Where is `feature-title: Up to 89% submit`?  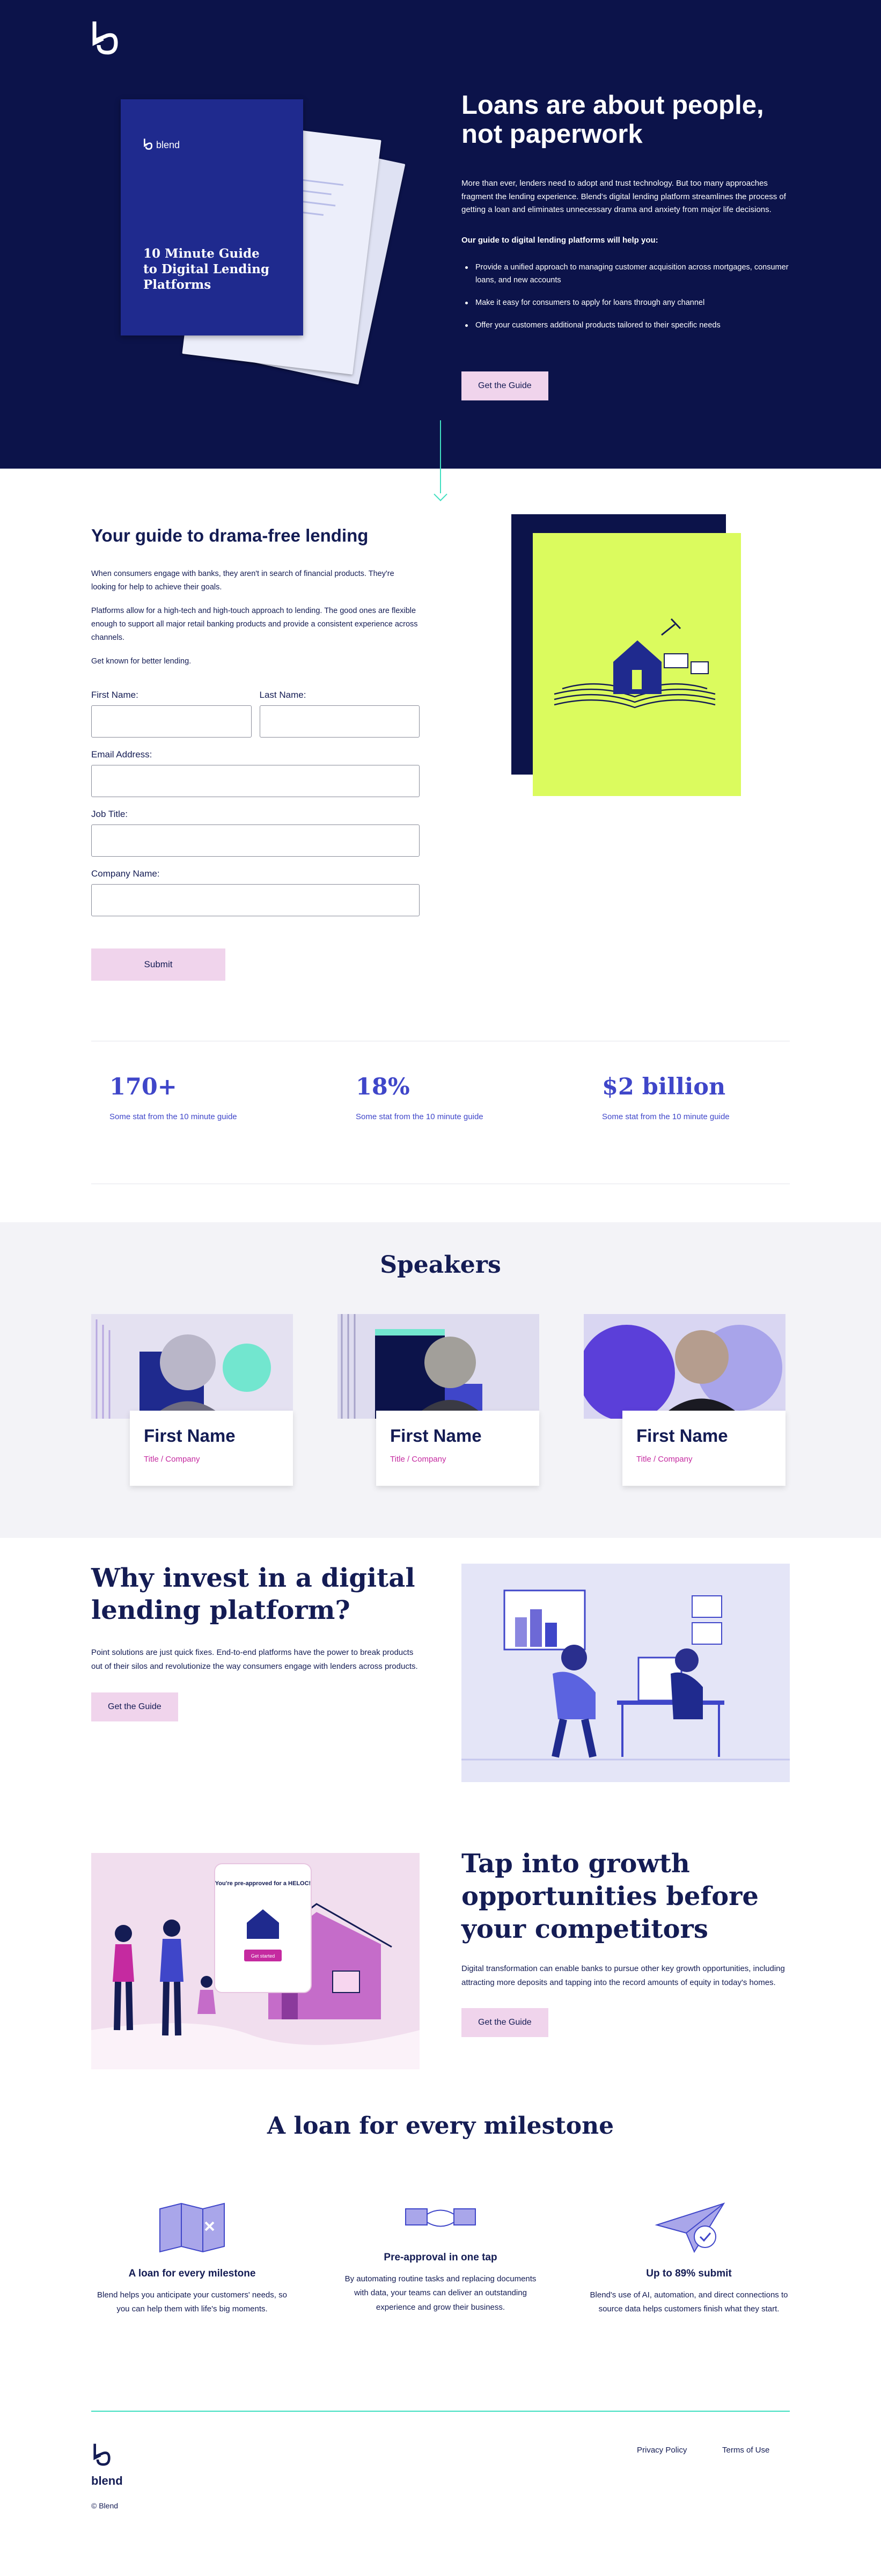 feature-title: Up to 89% submit is located at coordinates (689, 2273).